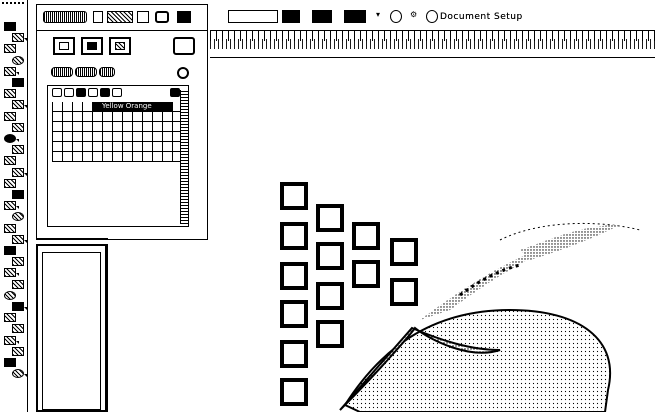 Image resolution: width=655 pixels, height=412 pixels. Describe the element at coordinates (10, 362) in the screenshot. I see `color-mode-tool-icon` at that location.